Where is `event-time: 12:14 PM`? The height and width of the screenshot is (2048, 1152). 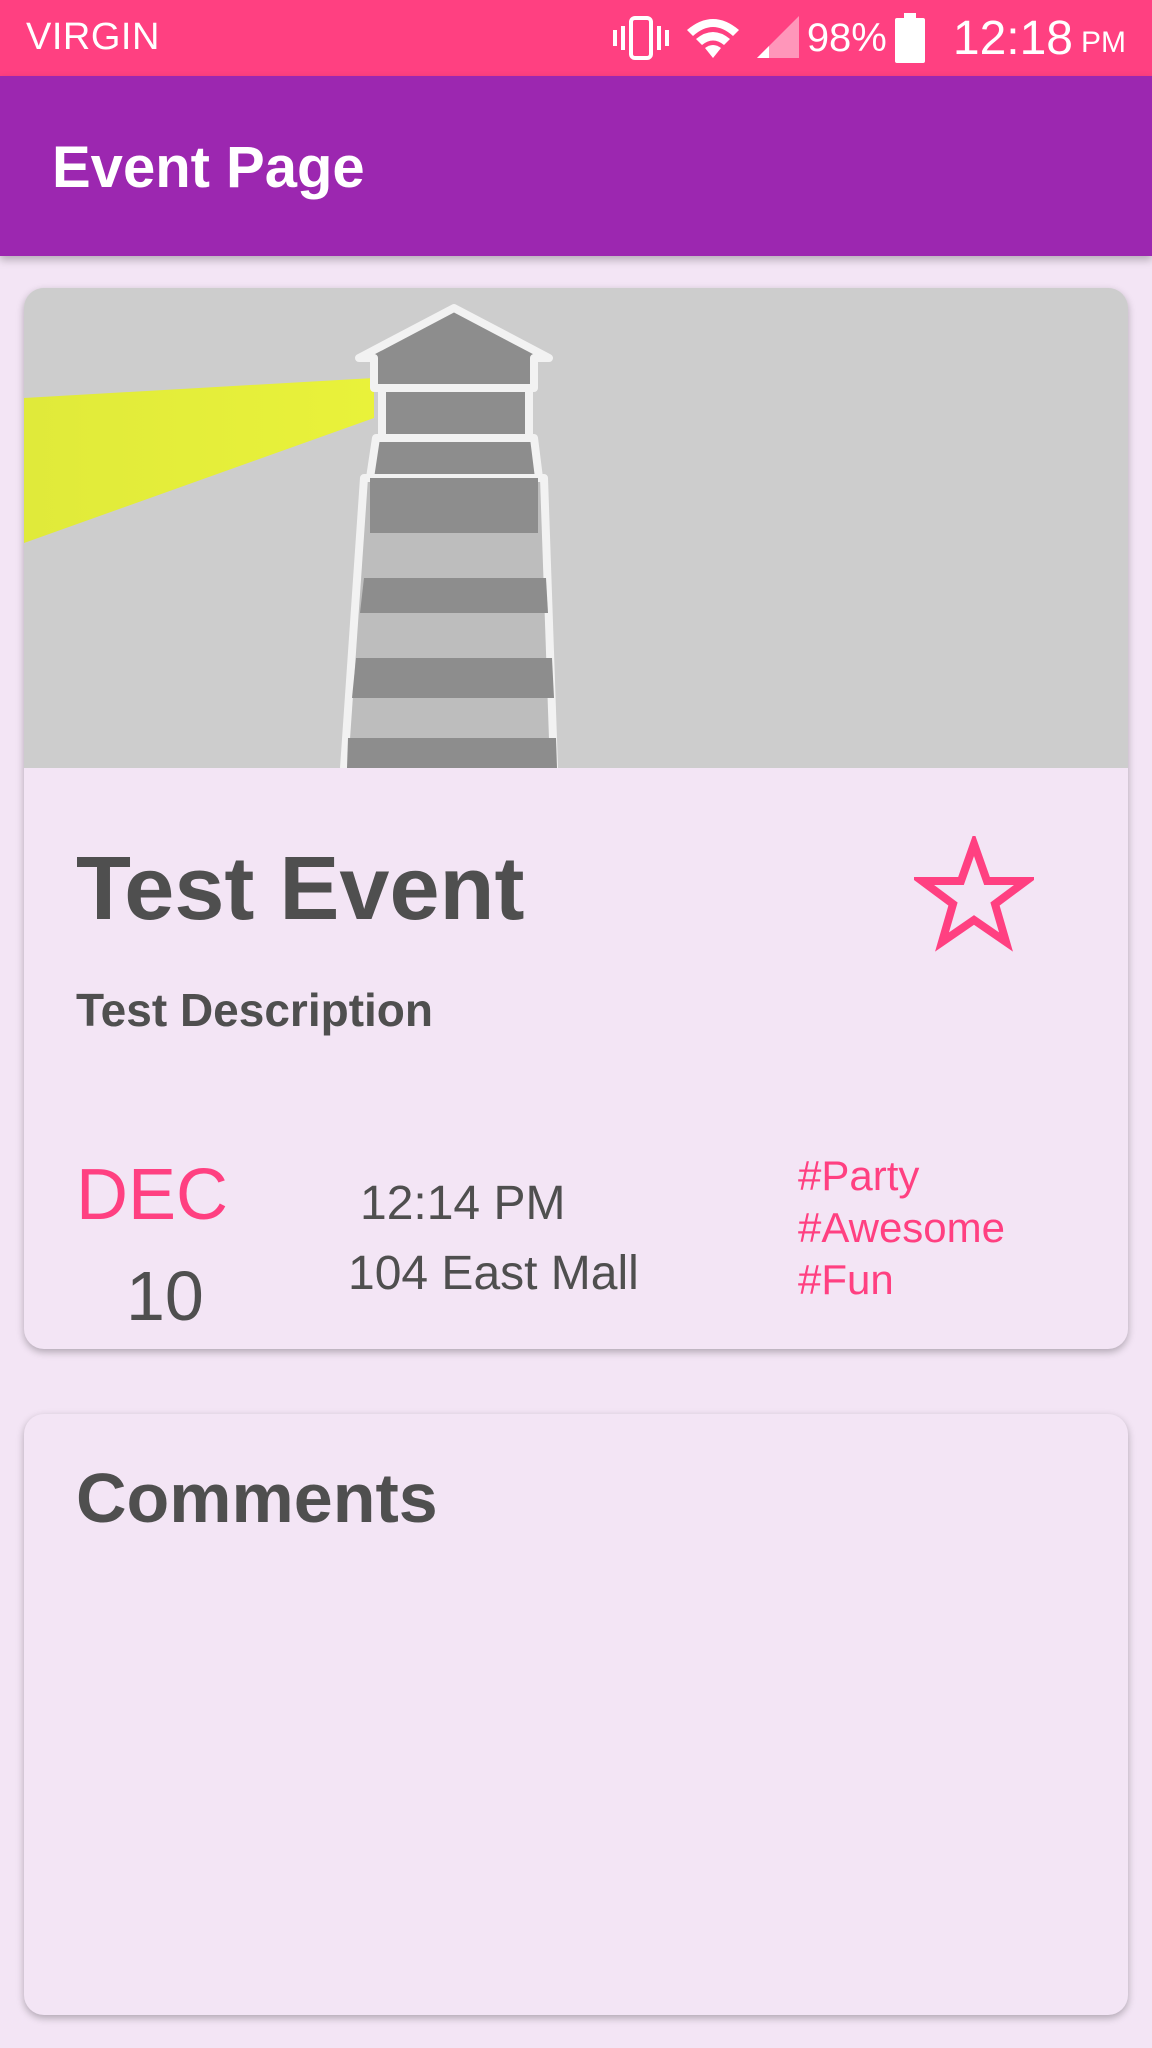
event-time: 12:14 PM is located at coordinates (463, 1203).